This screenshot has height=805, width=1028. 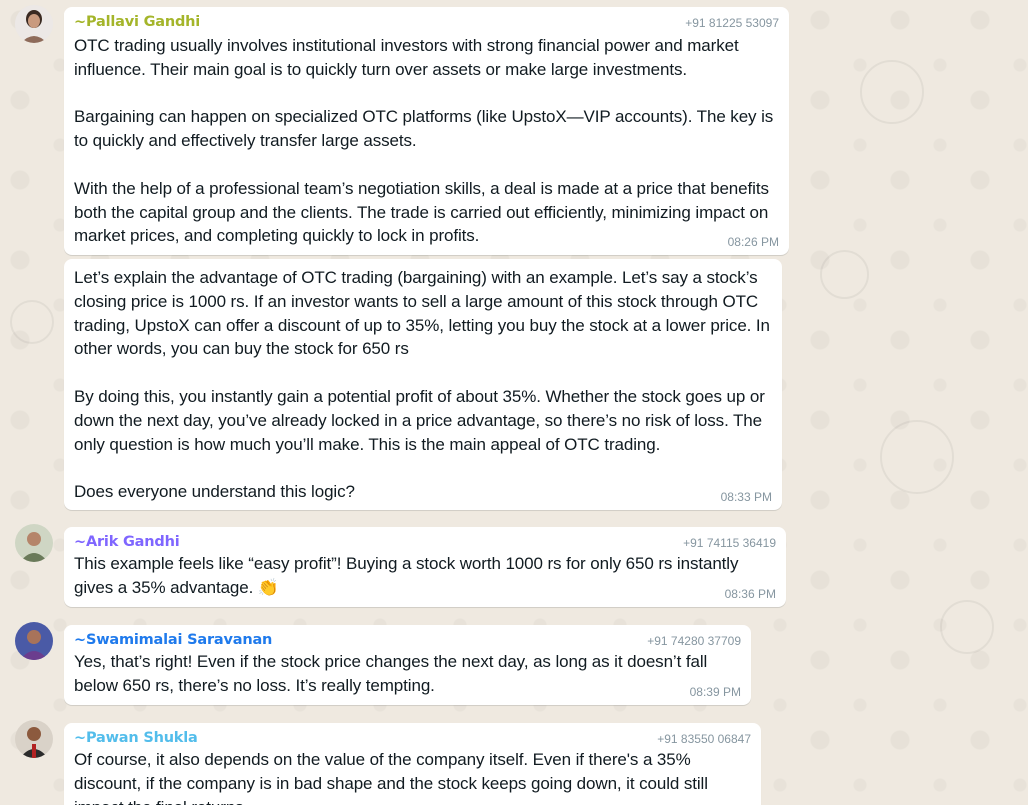 What do you see at coordinates (746, 497) in the screenshot?
I see `message-time: 08:33 PM` at bounding box center [746, 497].